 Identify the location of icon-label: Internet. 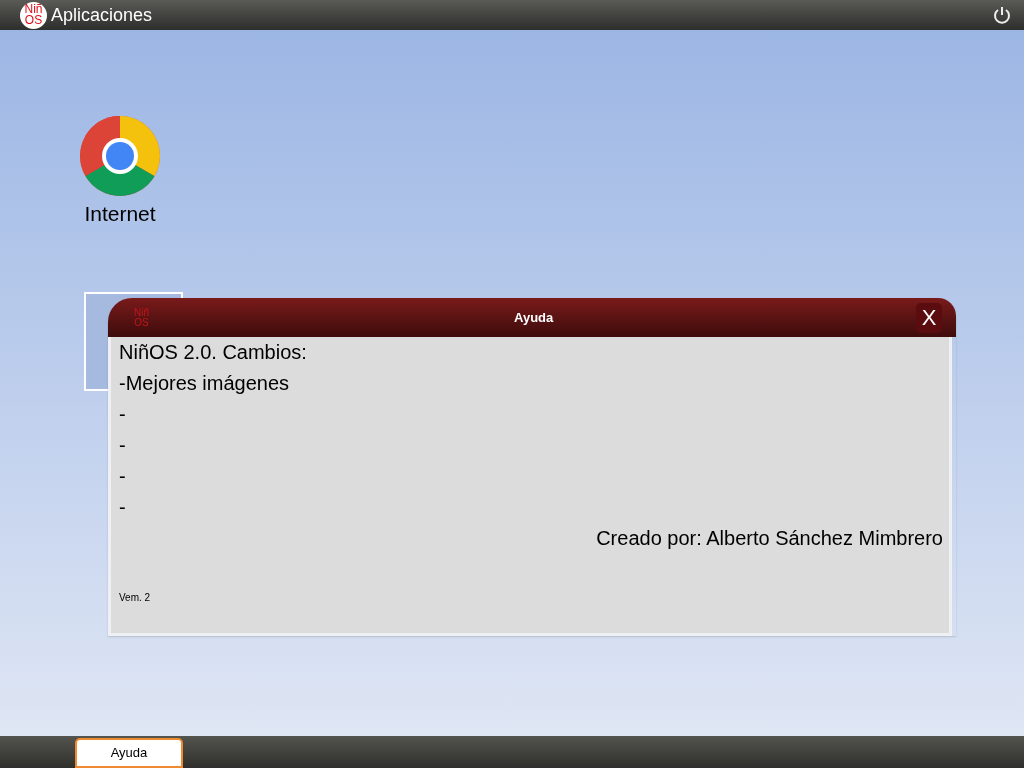
(120, 214).